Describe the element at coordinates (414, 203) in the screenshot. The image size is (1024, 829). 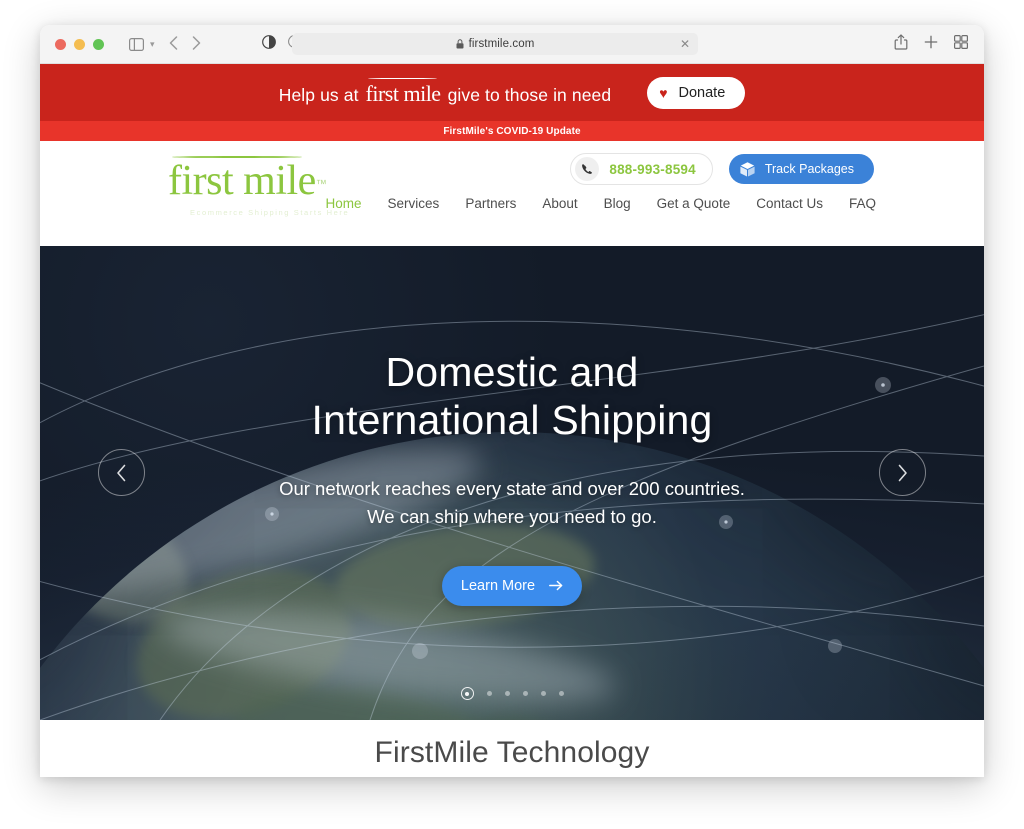
I see `nav-item-services: Services` at that location.